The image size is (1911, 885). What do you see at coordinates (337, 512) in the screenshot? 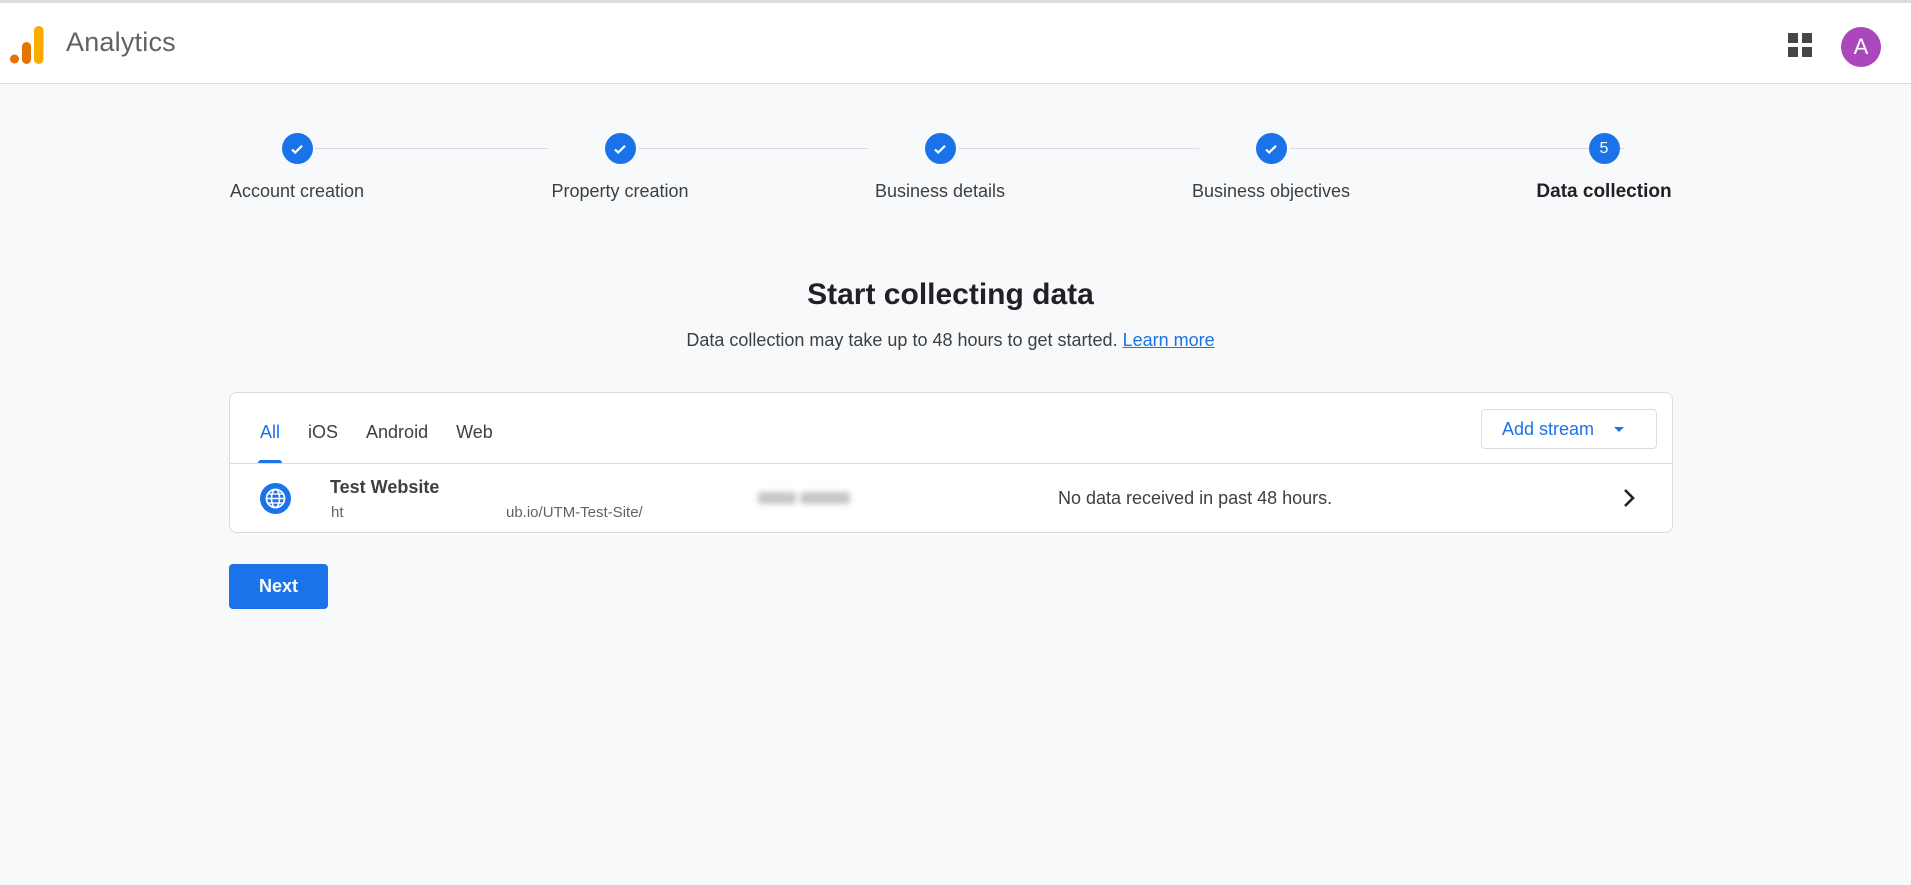
I see `stream-url-start: ht` at bounding box center [337, 512].